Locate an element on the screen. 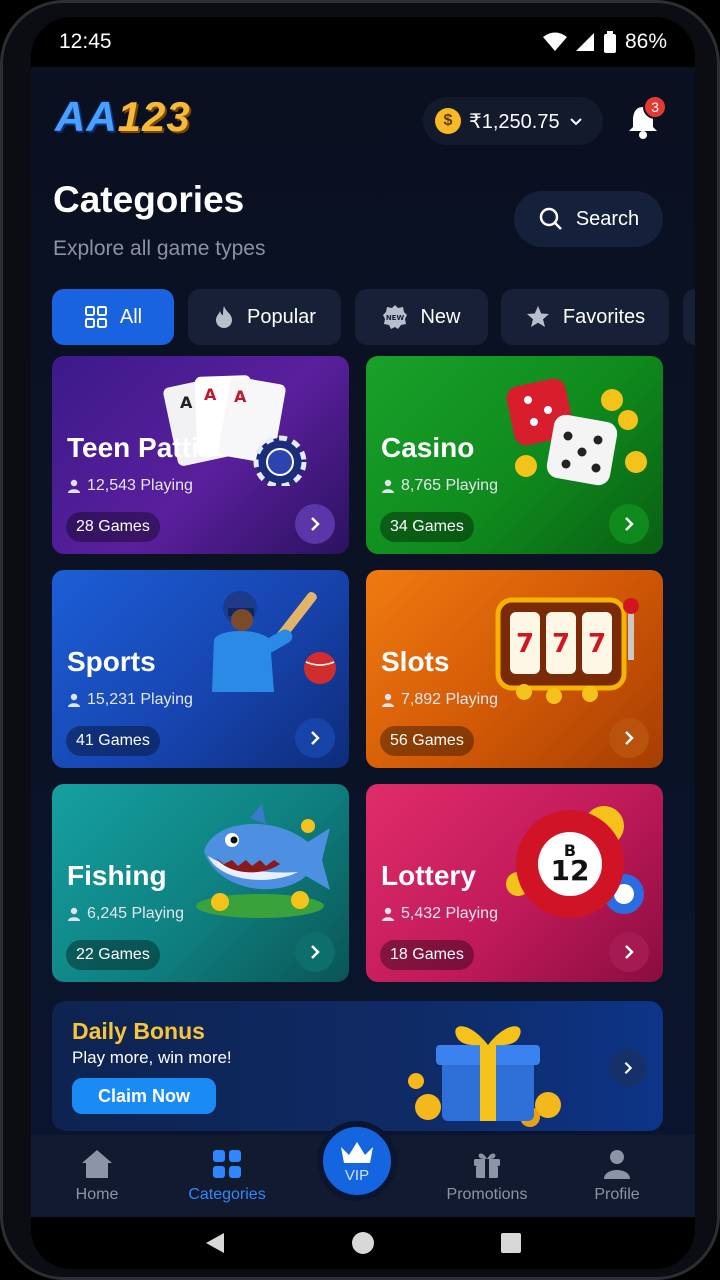 The height and width of the screenshot is (1280, 720). nav-label: Profile is located at coordinates (617, 1194).